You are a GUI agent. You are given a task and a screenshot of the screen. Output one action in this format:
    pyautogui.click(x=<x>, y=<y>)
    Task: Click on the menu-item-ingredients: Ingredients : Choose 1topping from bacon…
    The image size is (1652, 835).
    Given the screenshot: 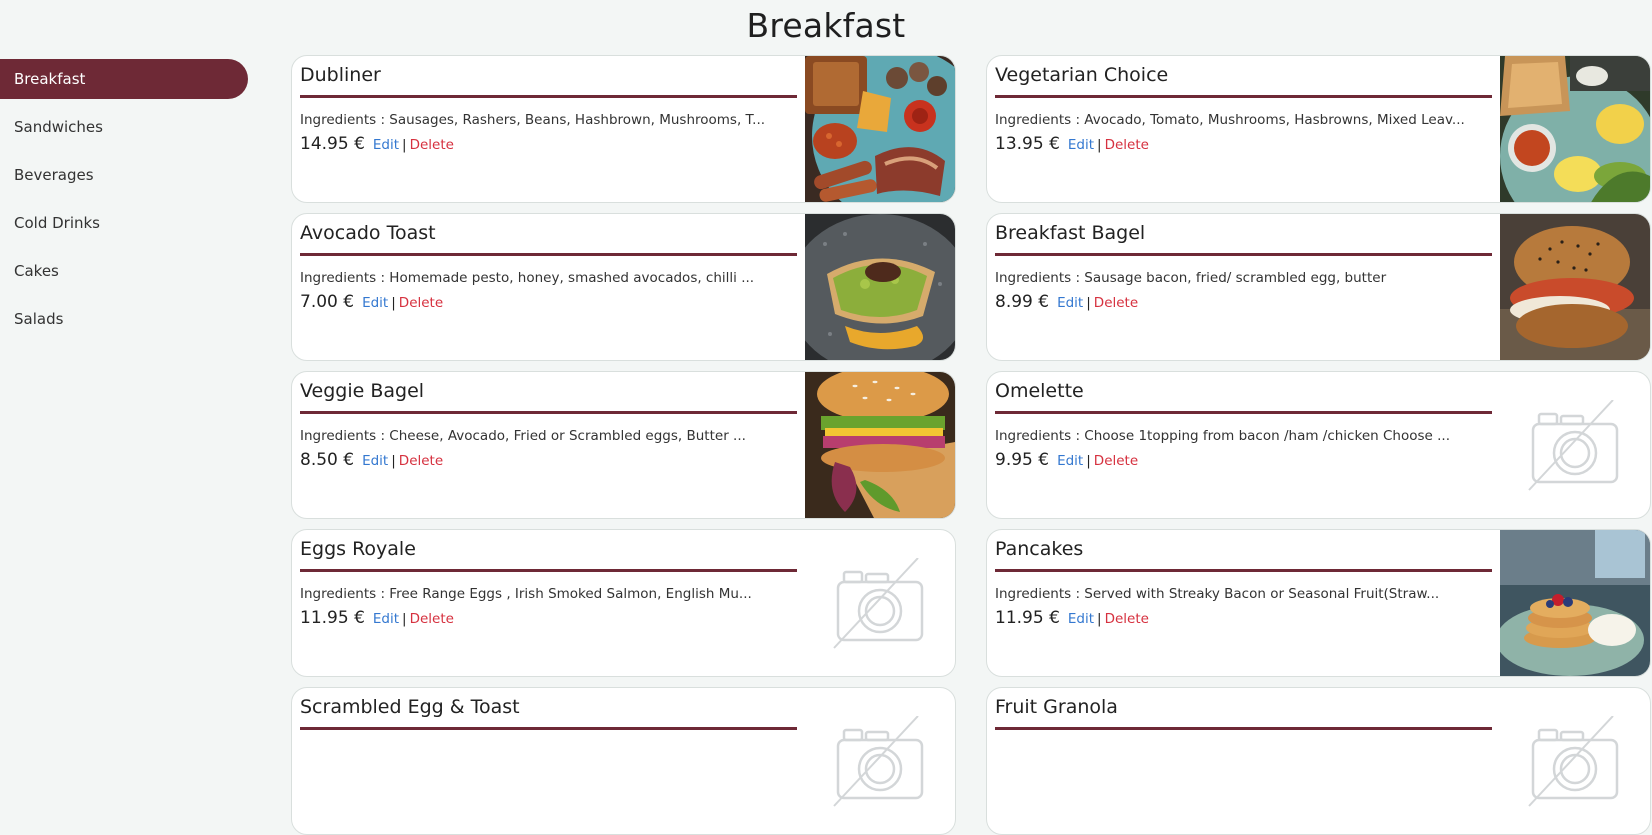 What is the action you would take?
    pyautogui.click(x=1222, y=436)
    